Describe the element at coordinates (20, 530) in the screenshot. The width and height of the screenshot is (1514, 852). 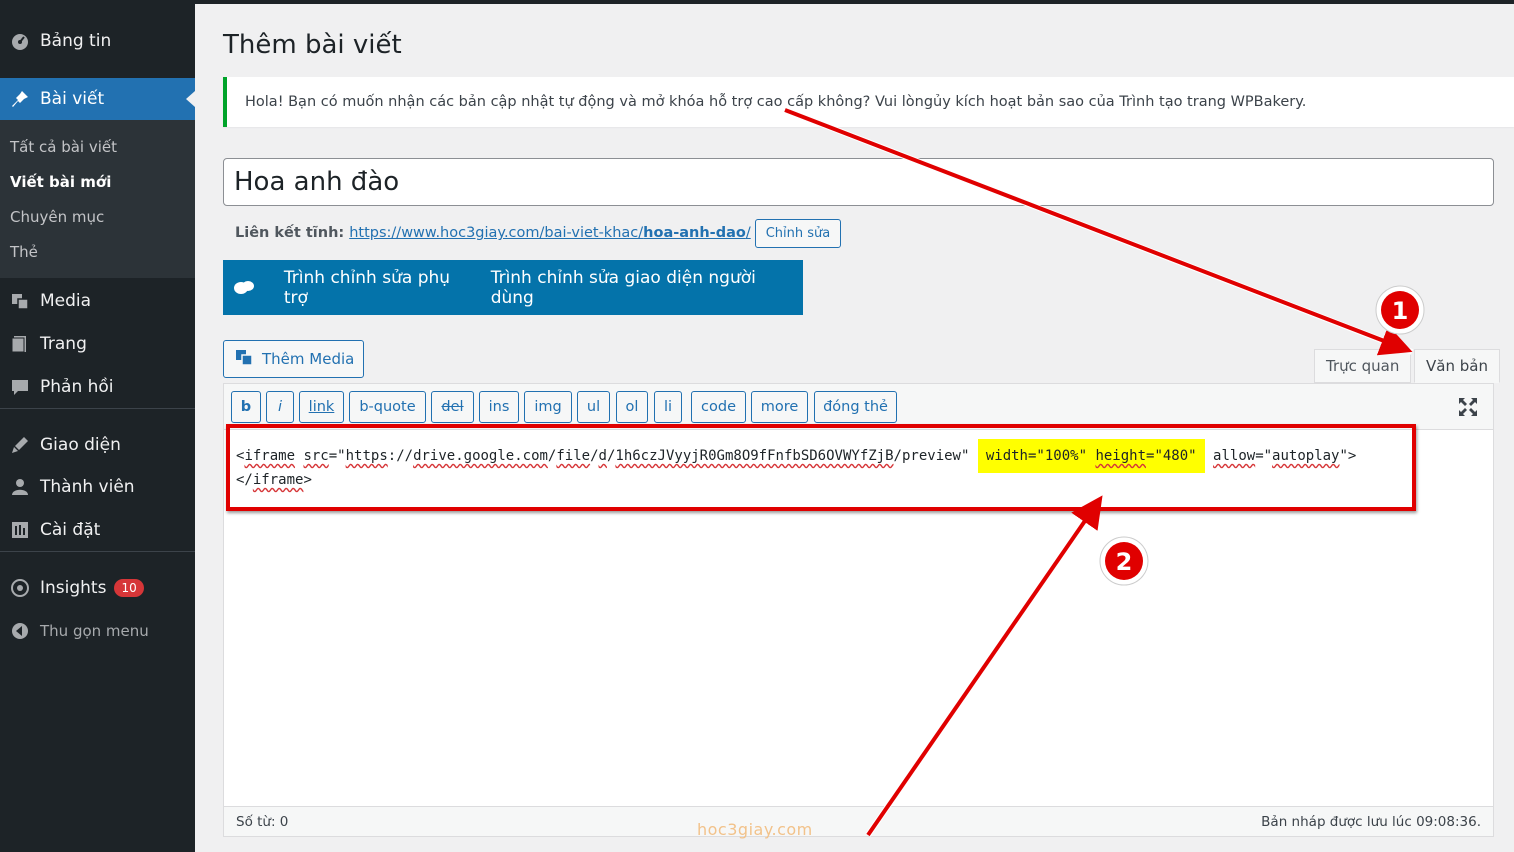
I see `settings-icon` at that location.